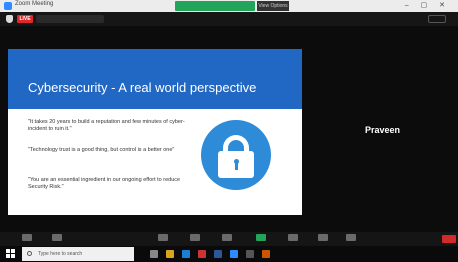 This screenshot has height=262, width=458. Describe the element at coordinates (427, 5) in the screenshot. I see `window-controls: – ▢ ✕` at that location.